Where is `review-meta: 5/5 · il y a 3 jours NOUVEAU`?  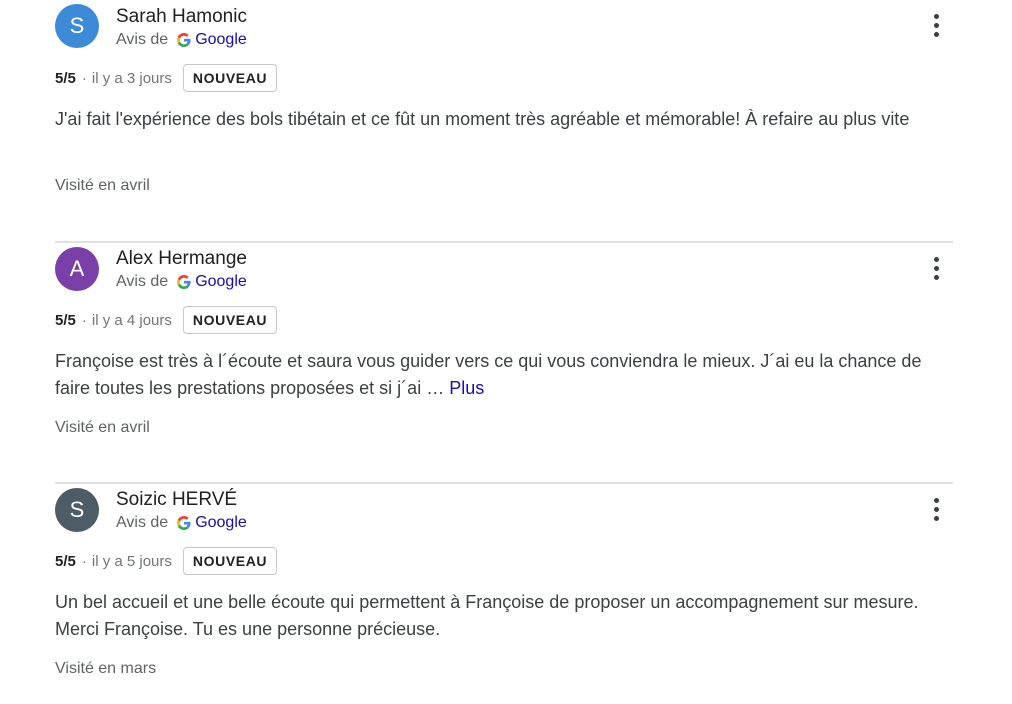 review-meta: 5/5 · il y a 3 jours NOUVEAU is located at coordinates (166, 78).